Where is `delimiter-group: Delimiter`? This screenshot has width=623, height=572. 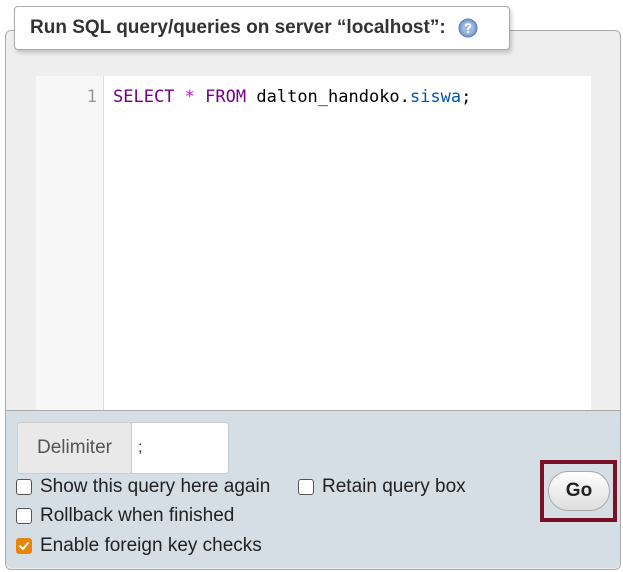 delimiter-group: Delimiter is located at coordinates (123, 448).